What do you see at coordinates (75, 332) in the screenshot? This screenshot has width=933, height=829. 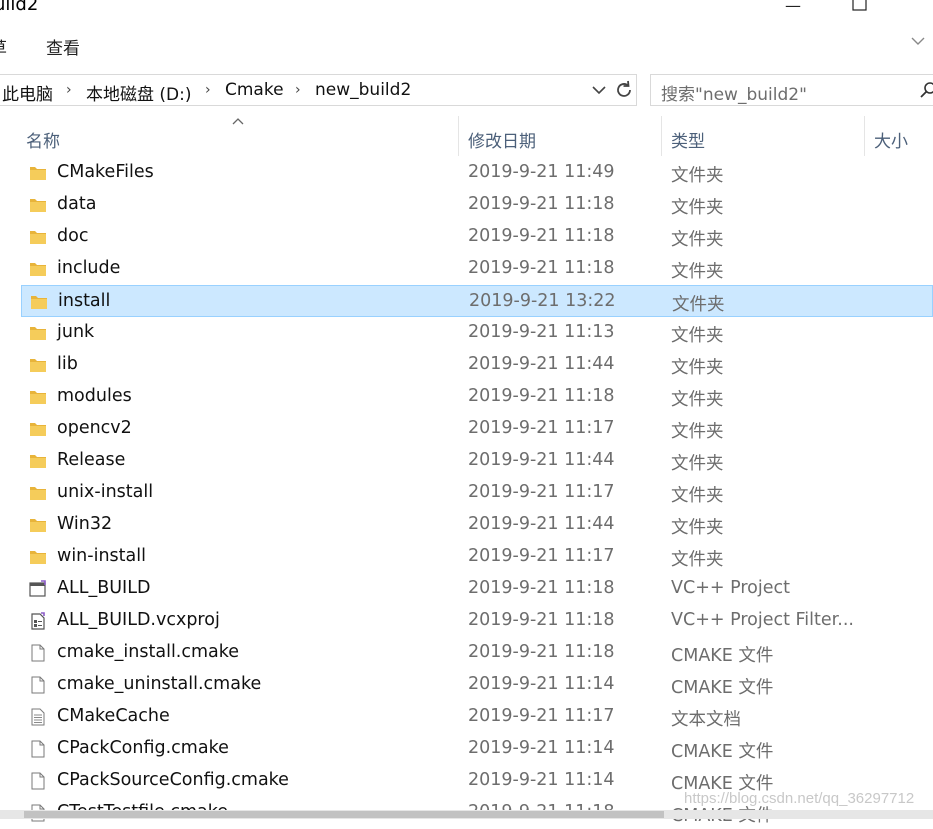 I see `file-name: junk` at bounding box center [75, 332].